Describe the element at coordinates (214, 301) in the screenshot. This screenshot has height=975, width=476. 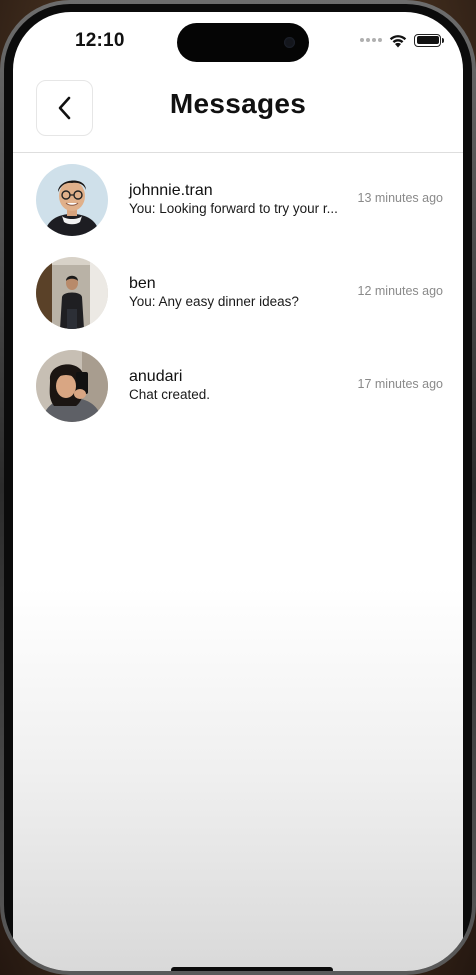
I see `message-preview: You: Any easy dinner ideas?` at that location.